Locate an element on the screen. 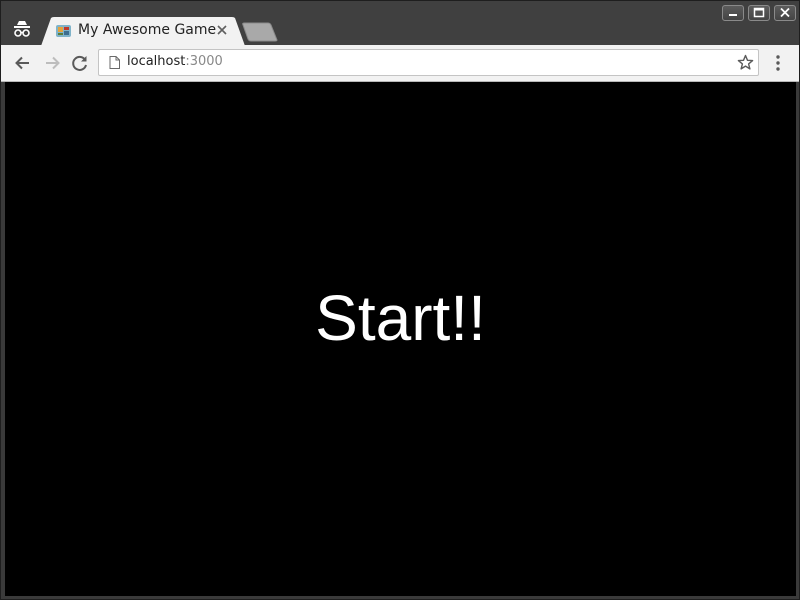  tab-my-awesome-game: My Awesome Game is located at coordinates (143, 31).